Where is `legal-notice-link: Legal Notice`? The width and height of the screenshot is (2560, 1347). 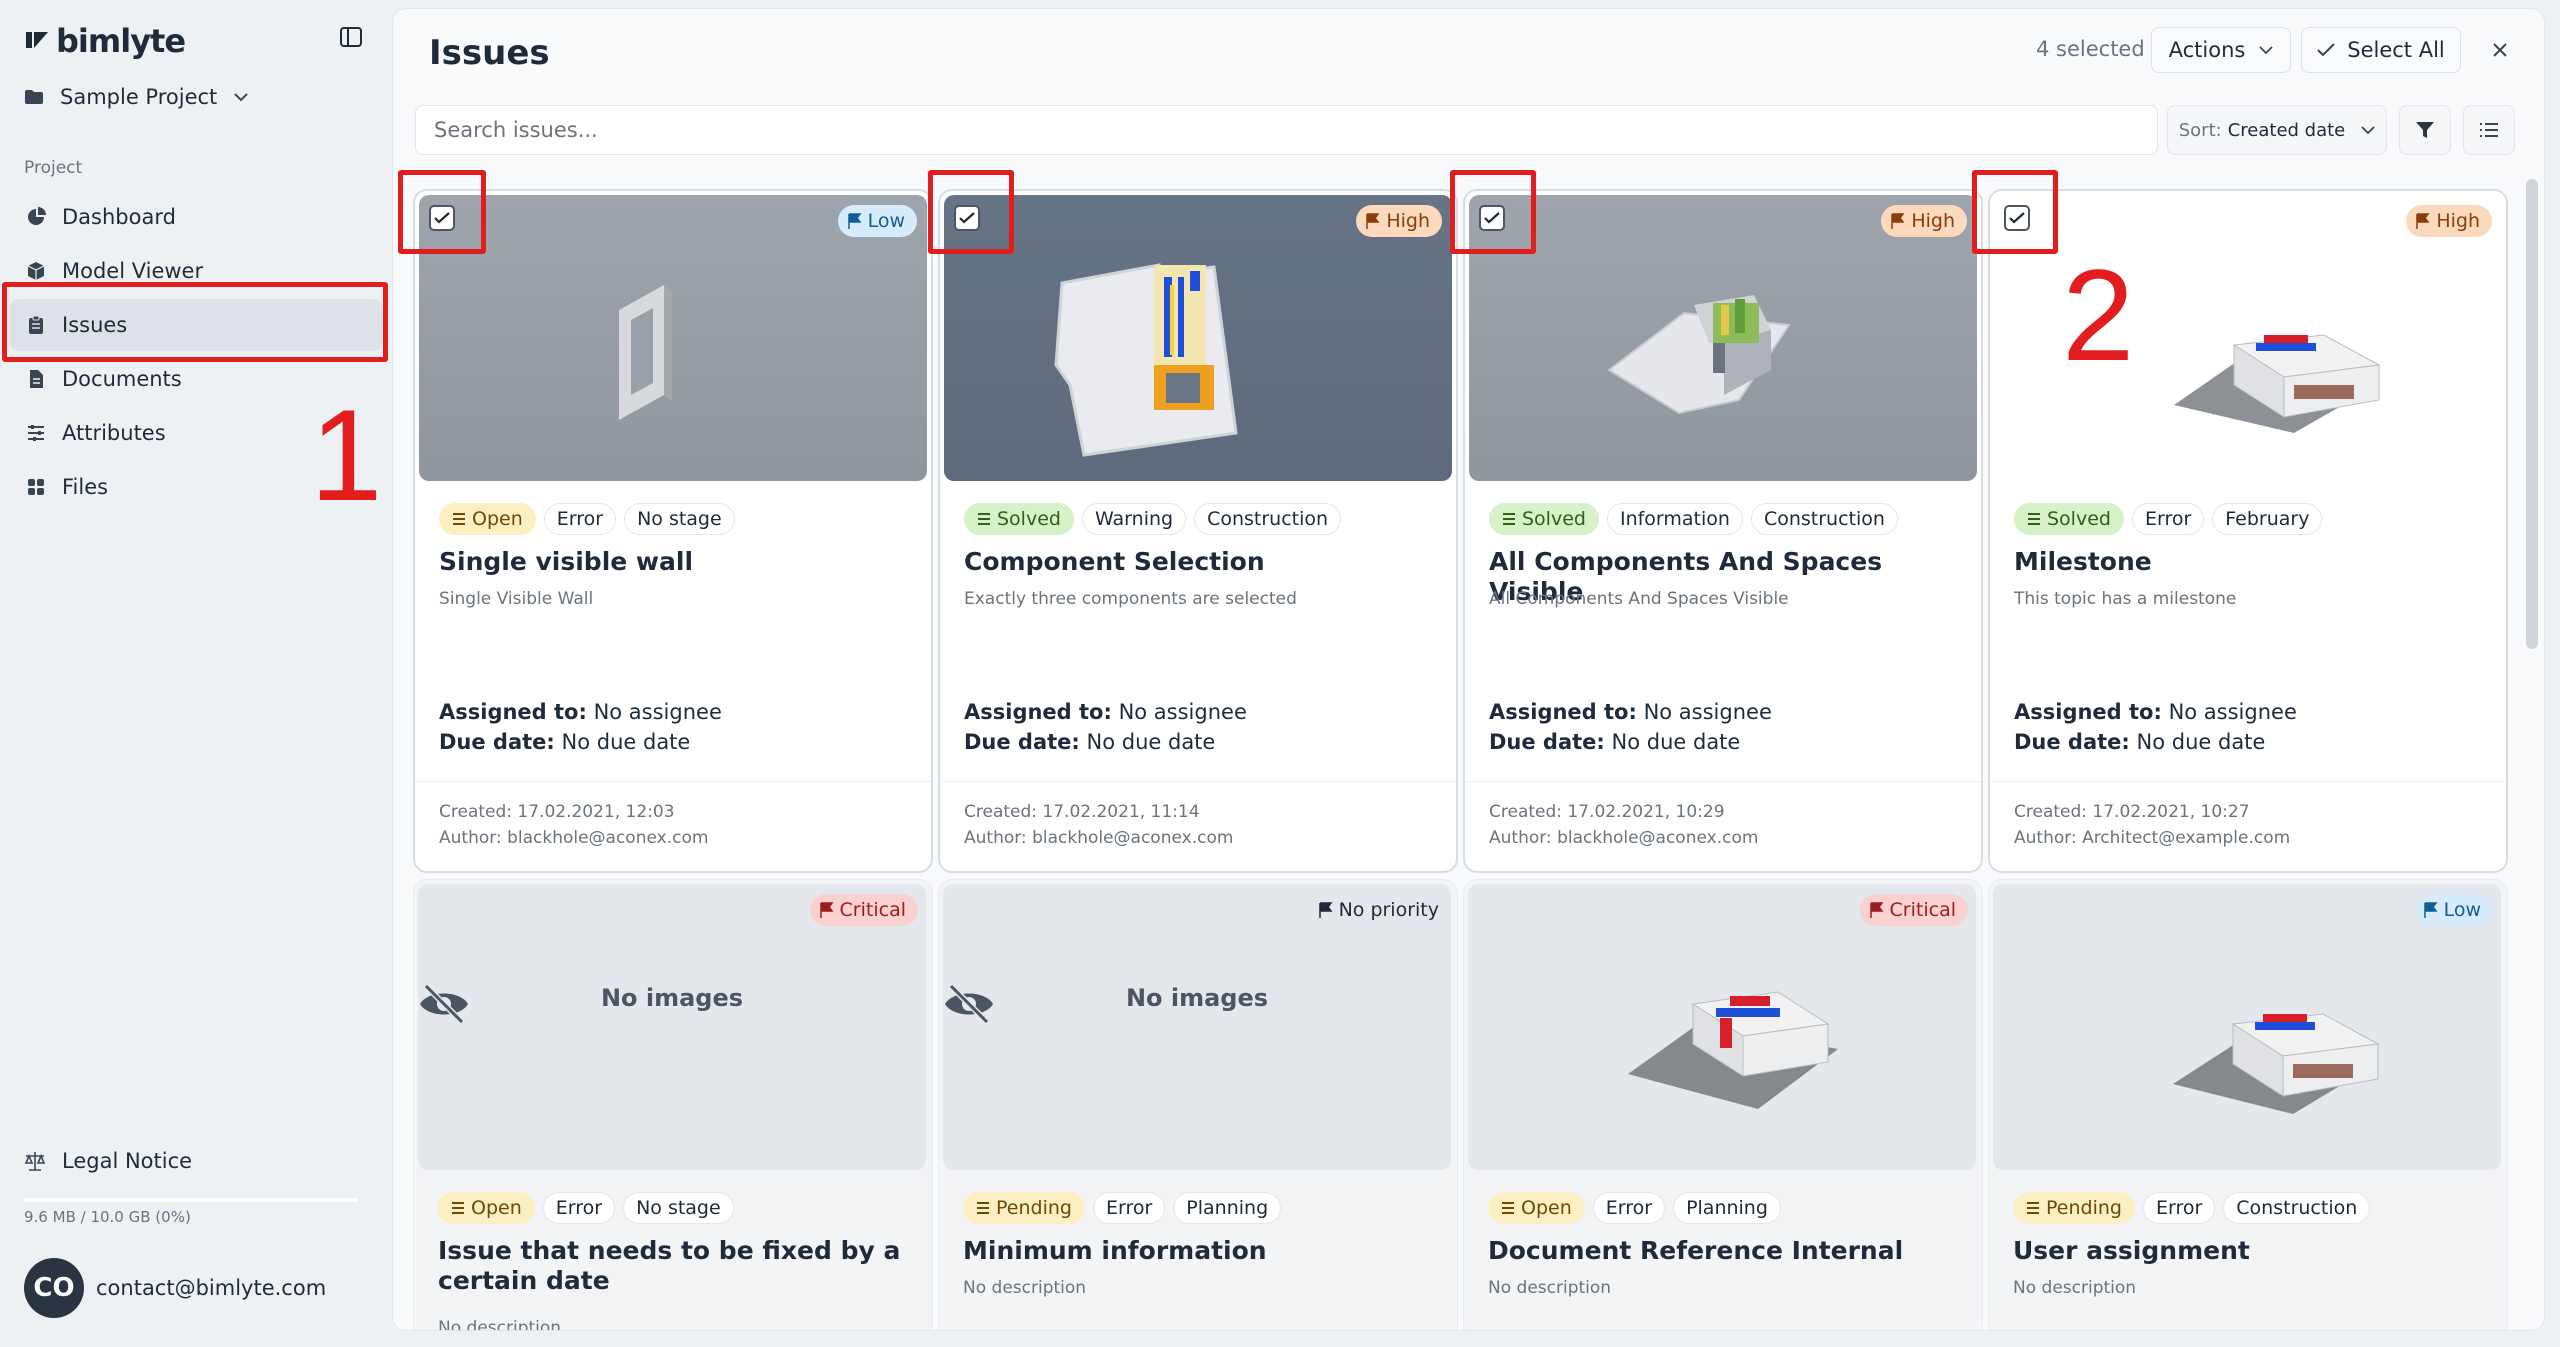 legal-notice-link: Legal Notice is located at coordinates (108, 1161).